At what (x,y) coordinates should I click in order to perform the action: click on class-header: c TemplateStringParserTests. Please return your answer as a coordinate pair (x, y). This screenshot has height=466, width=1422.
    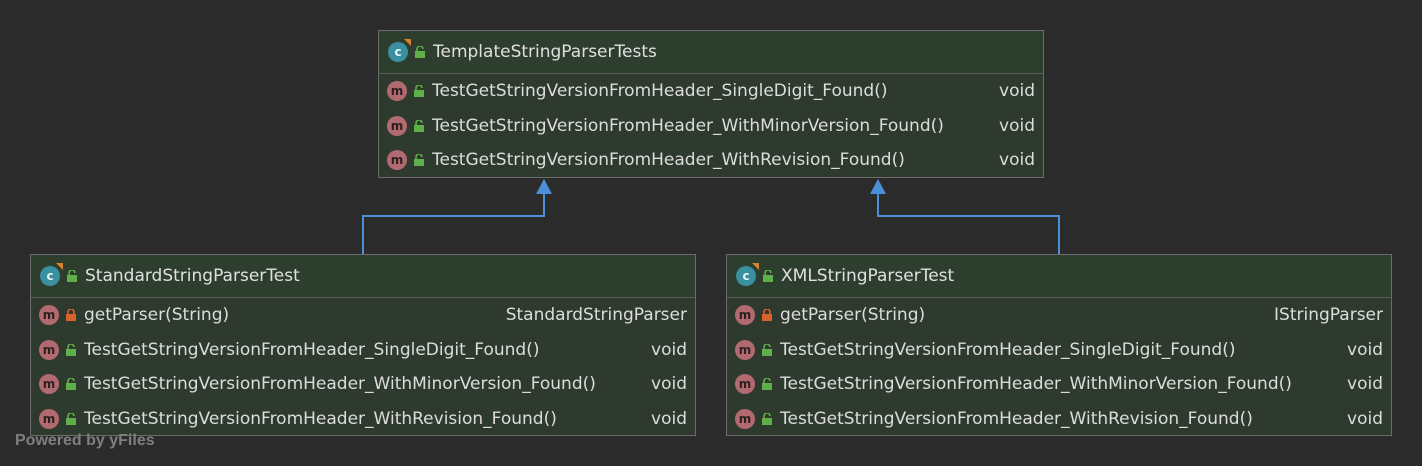
    Looking at the image, I should click on (711, 52).